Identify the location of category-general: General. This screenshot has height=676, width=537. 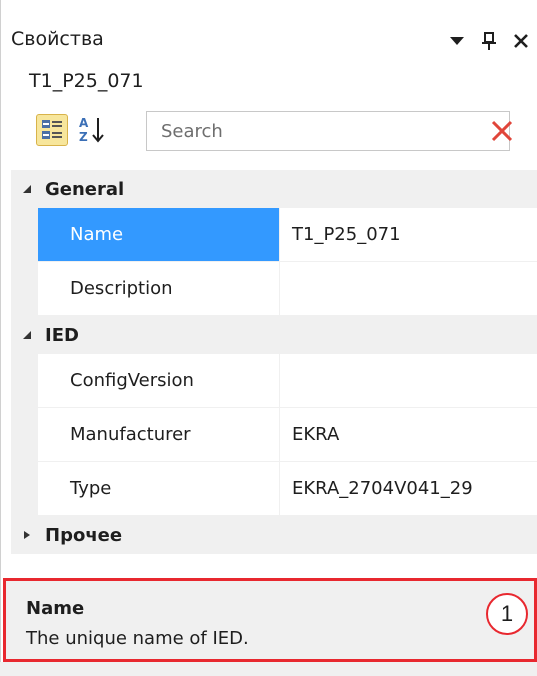
(274, 189).